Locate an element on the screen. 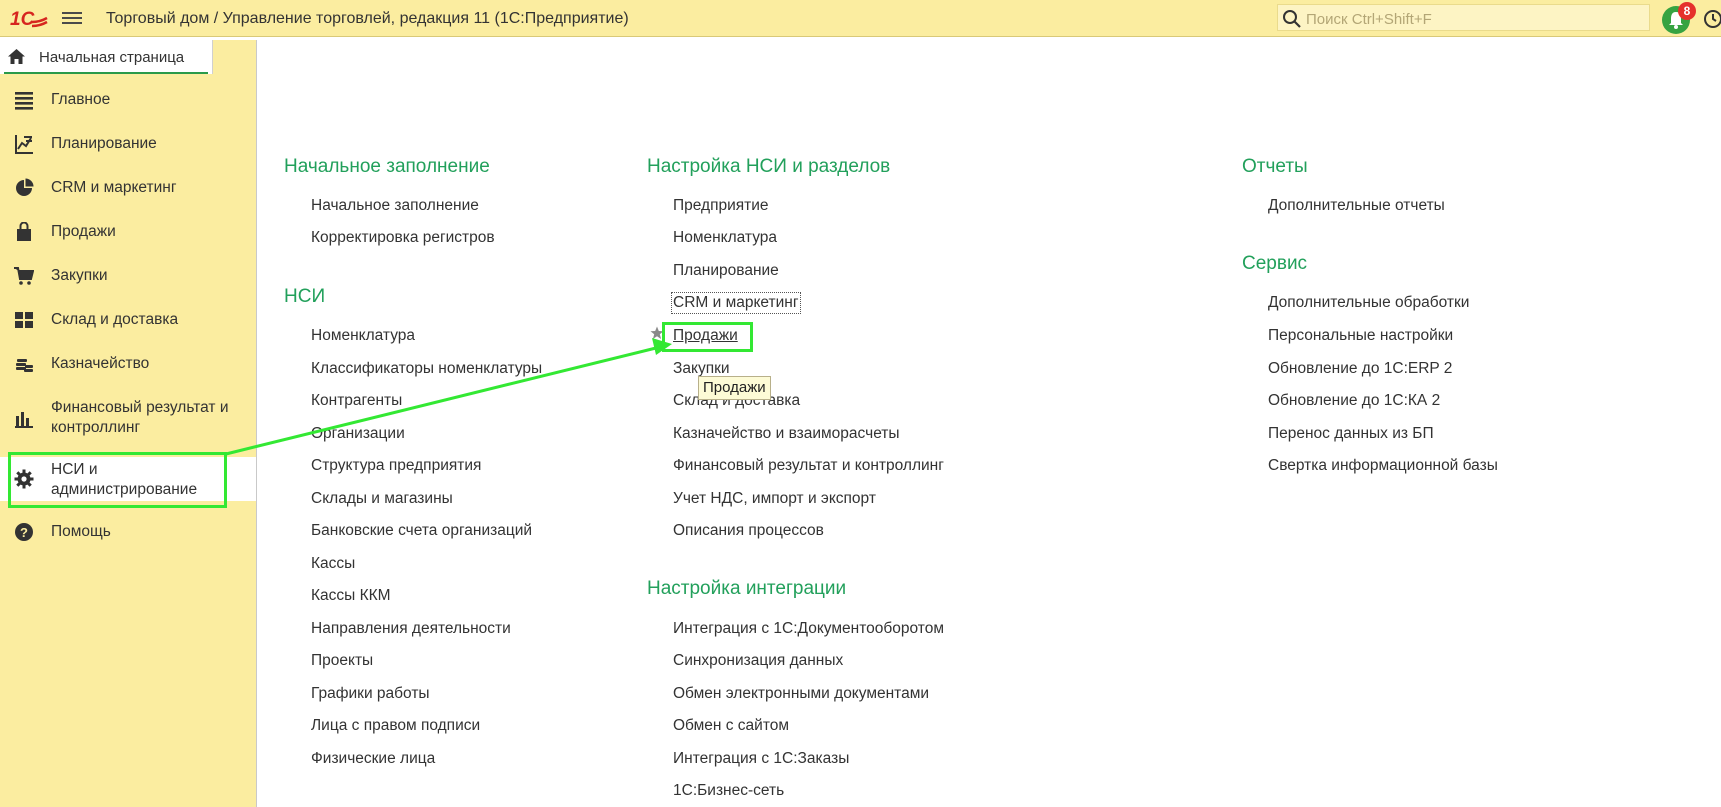  search-field is located at coordinates (1463, 17).